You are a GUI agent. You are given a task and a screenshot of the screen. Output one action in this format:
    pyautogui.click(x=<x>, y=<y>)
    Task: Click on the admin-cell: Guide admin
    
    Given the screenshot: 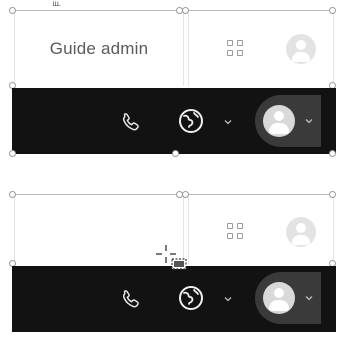 What is the action you would take?
    pyautogui.click(x=99, y=48)
    